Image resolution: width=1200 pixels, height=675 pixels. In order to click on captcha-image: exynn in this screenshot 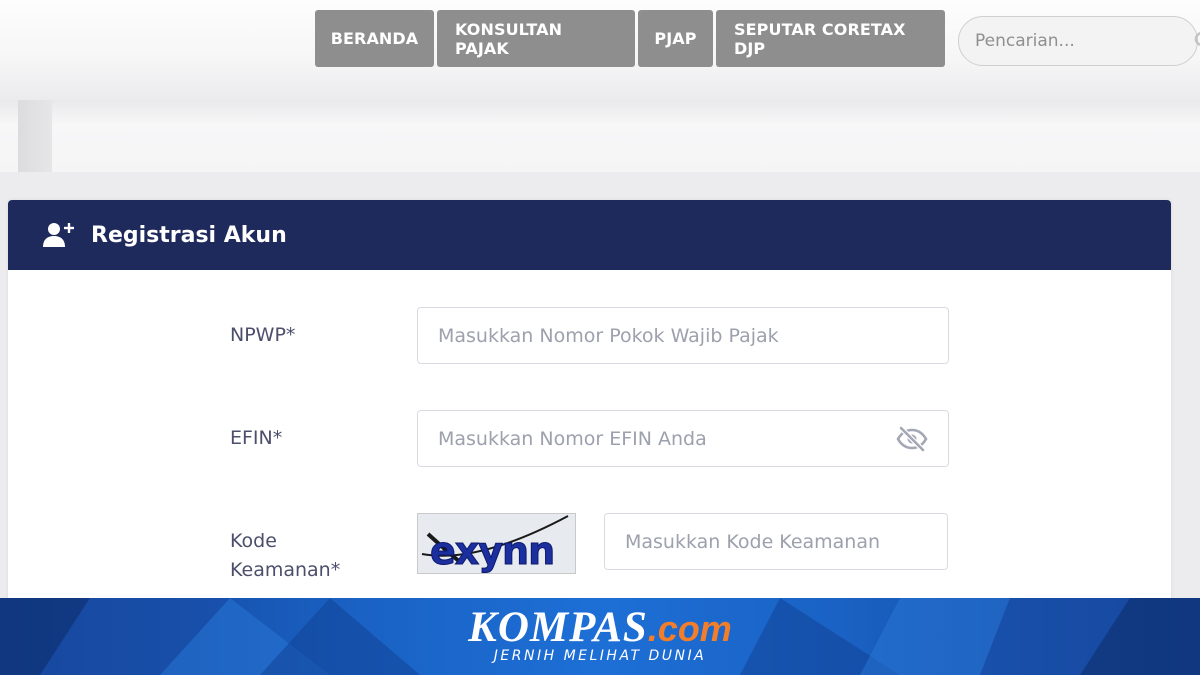, I will do `click(496, 543)`.